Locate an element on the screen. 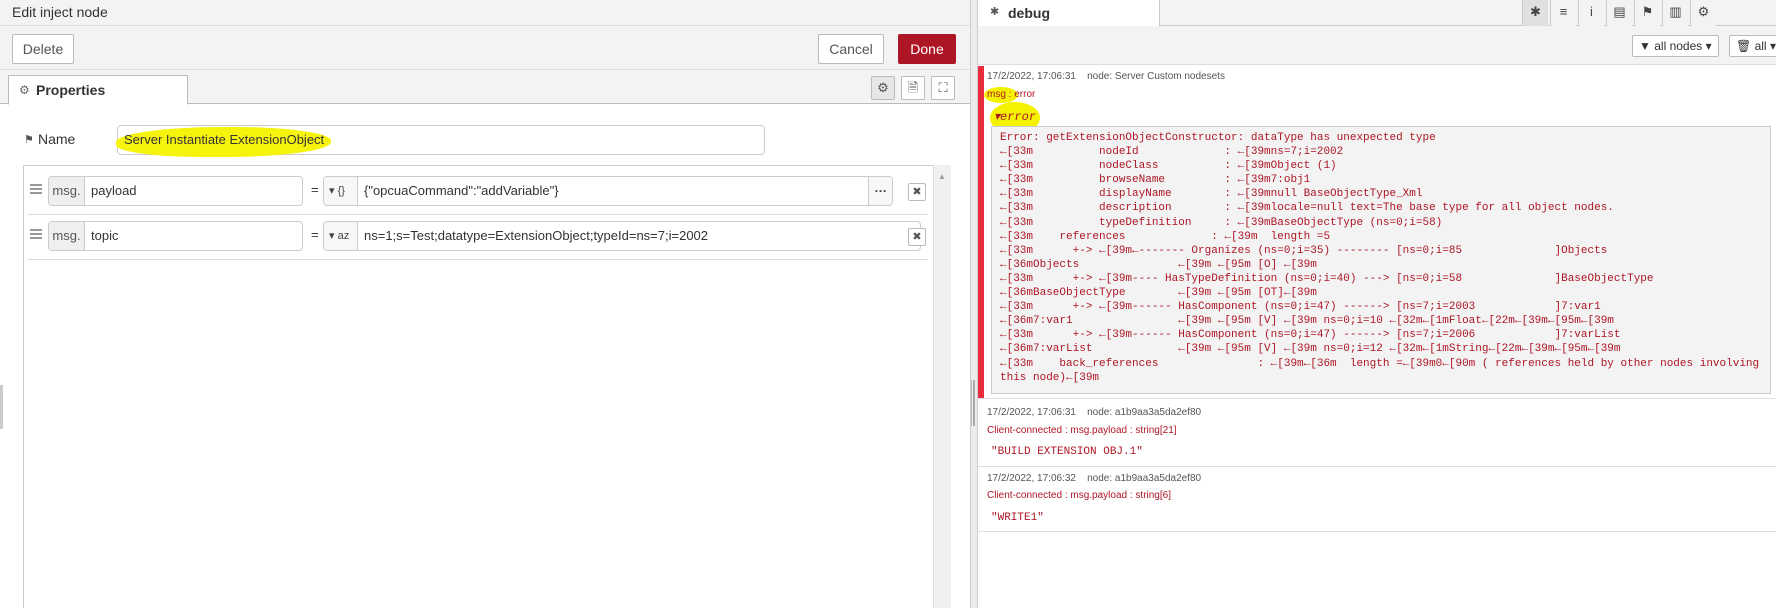  debug-bug-icon: ✱ is located at coordinates (1535, 13).